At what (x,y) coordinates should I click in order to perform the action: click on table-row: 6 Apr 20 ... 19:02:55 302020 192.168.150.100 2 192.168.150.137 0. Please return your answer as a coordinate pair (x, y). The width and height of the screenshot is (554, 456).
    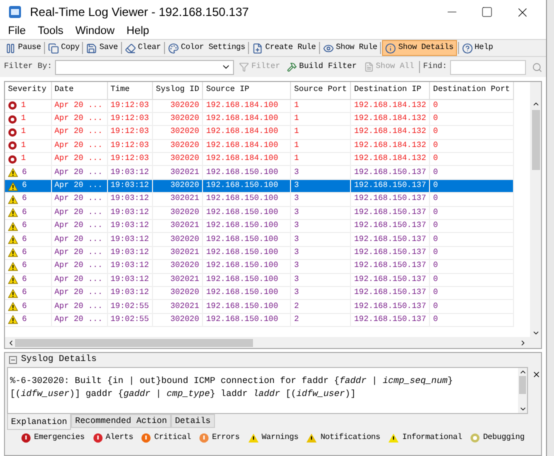
    Looking at the image, I should click on (259, 320).